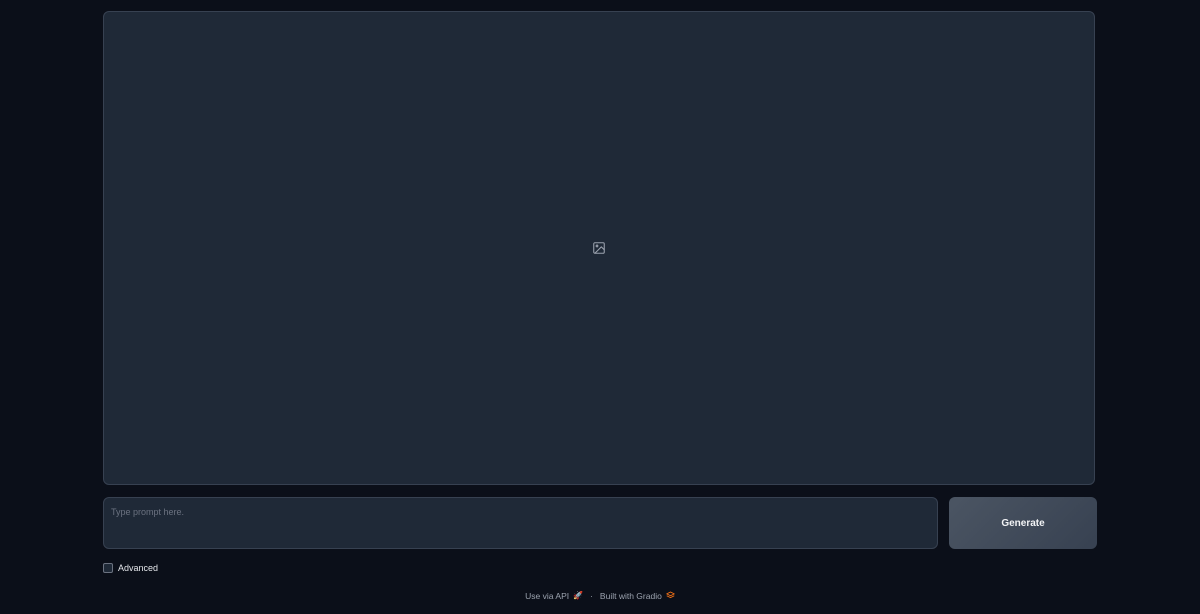  I want to click on generate-button: Generate, so click(1023, 523).